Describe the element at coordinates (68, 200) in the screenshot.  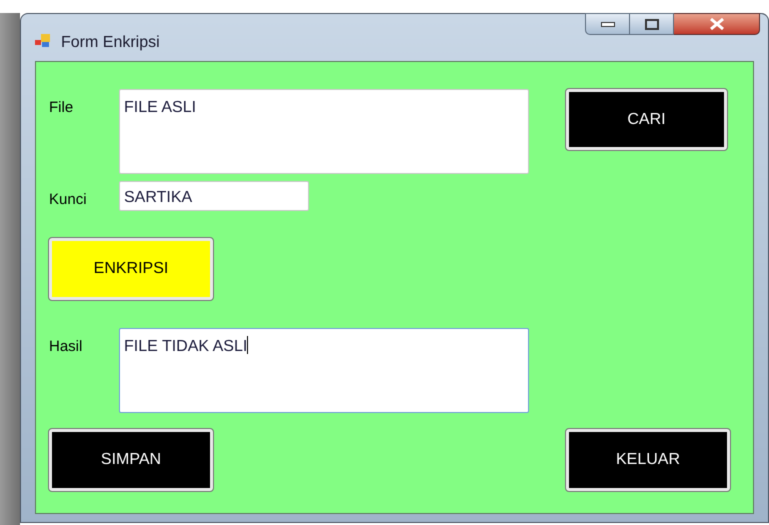
I see `field-label: Kunci` at that location.